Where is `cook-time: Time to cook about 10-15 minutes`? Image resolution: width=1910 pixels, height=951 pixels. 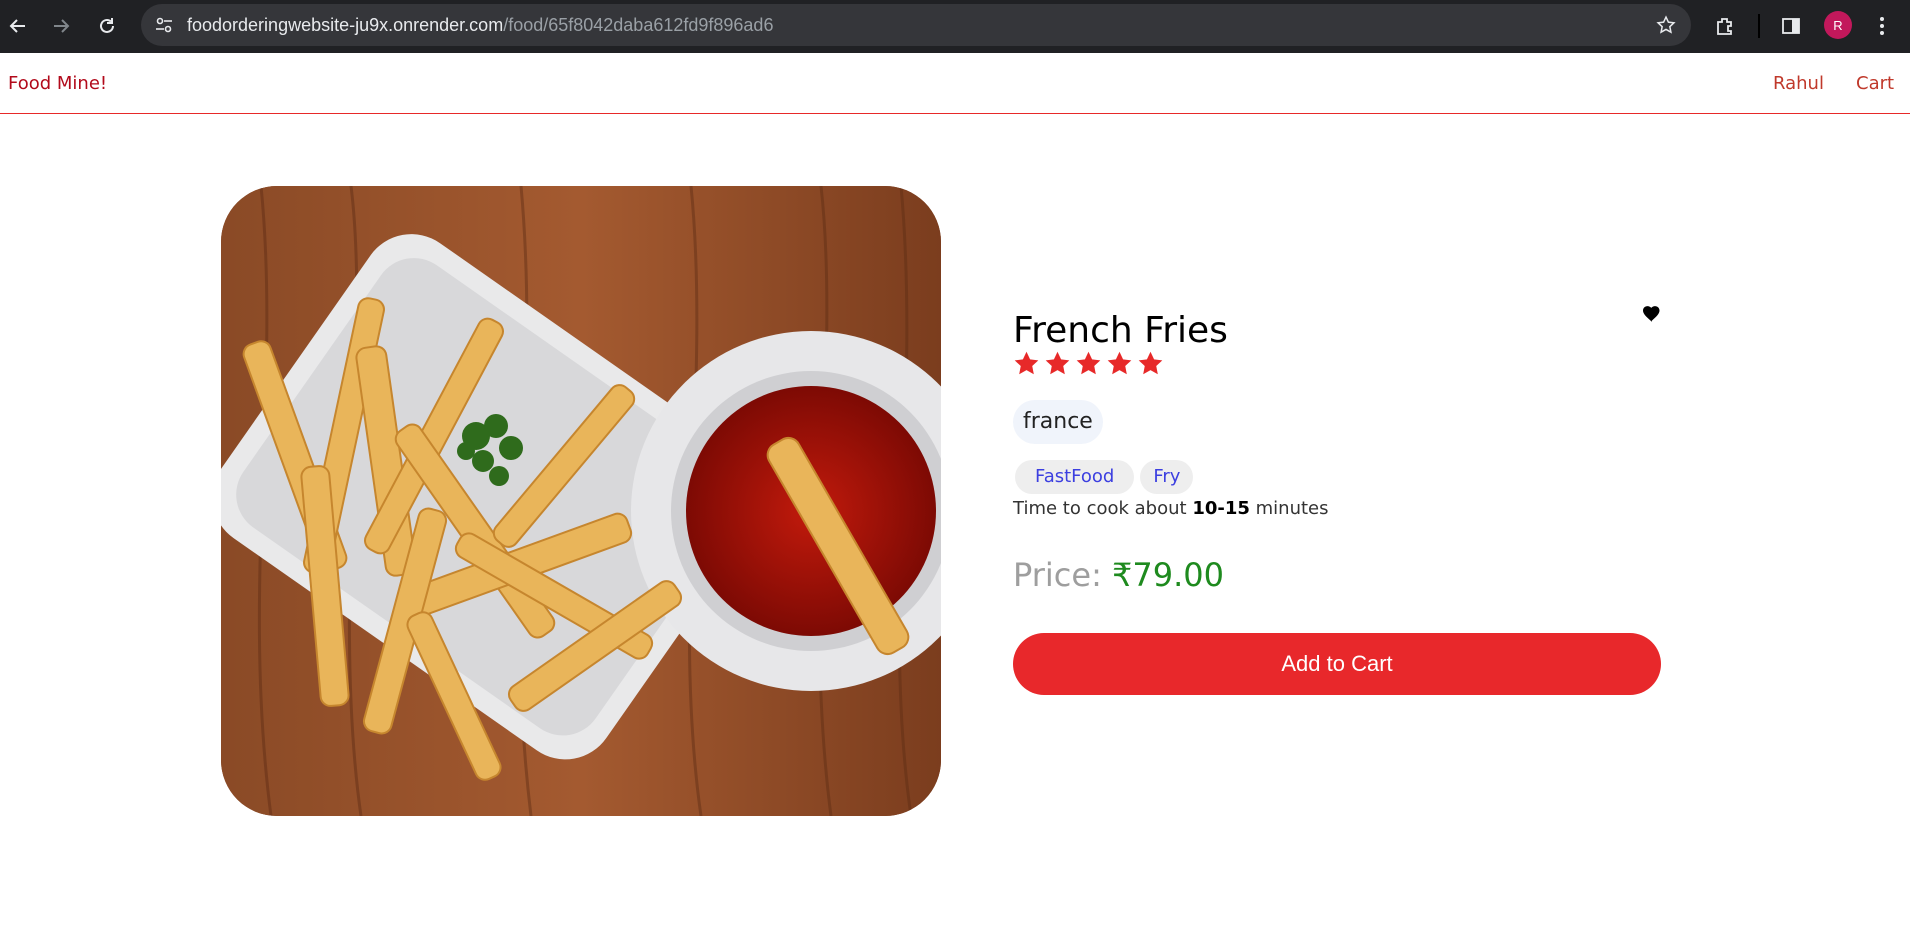
cook-time: Time to cook about 10-15 minutes is located at coordinates (1171, 508).